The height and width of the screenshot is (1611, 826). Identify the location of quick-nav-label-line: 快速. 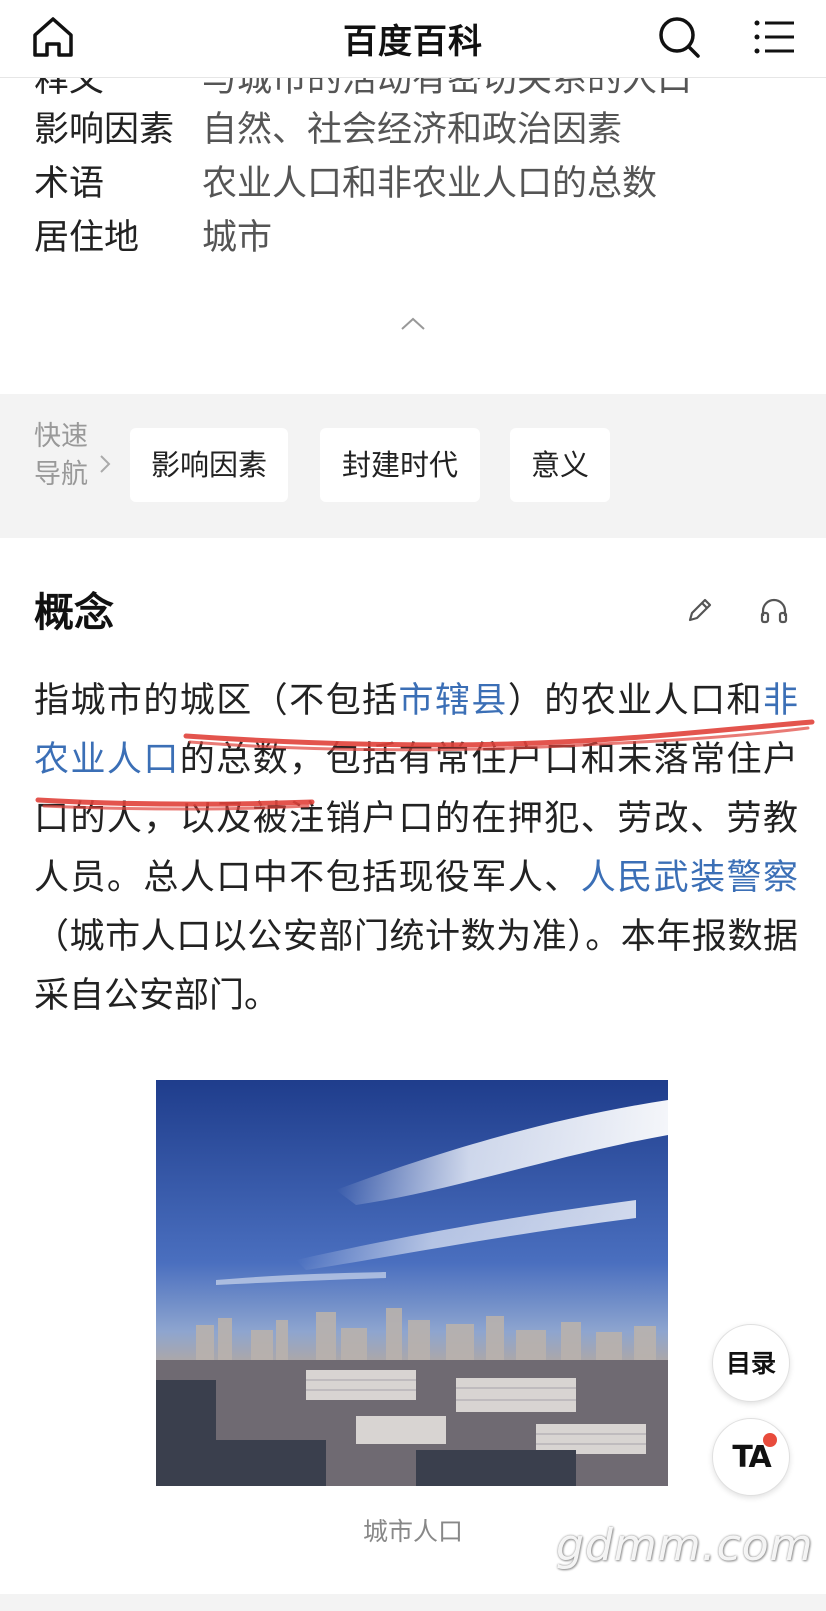
(61, 436).